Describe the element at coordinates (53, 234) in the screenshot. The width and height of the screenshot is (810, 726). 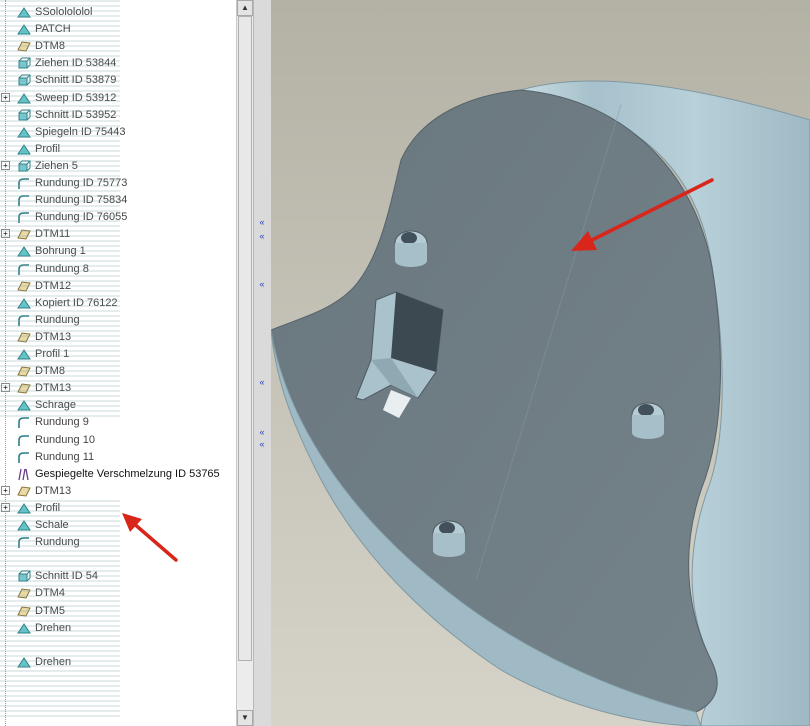
I see `tree-item-label: DTM11` at that location.